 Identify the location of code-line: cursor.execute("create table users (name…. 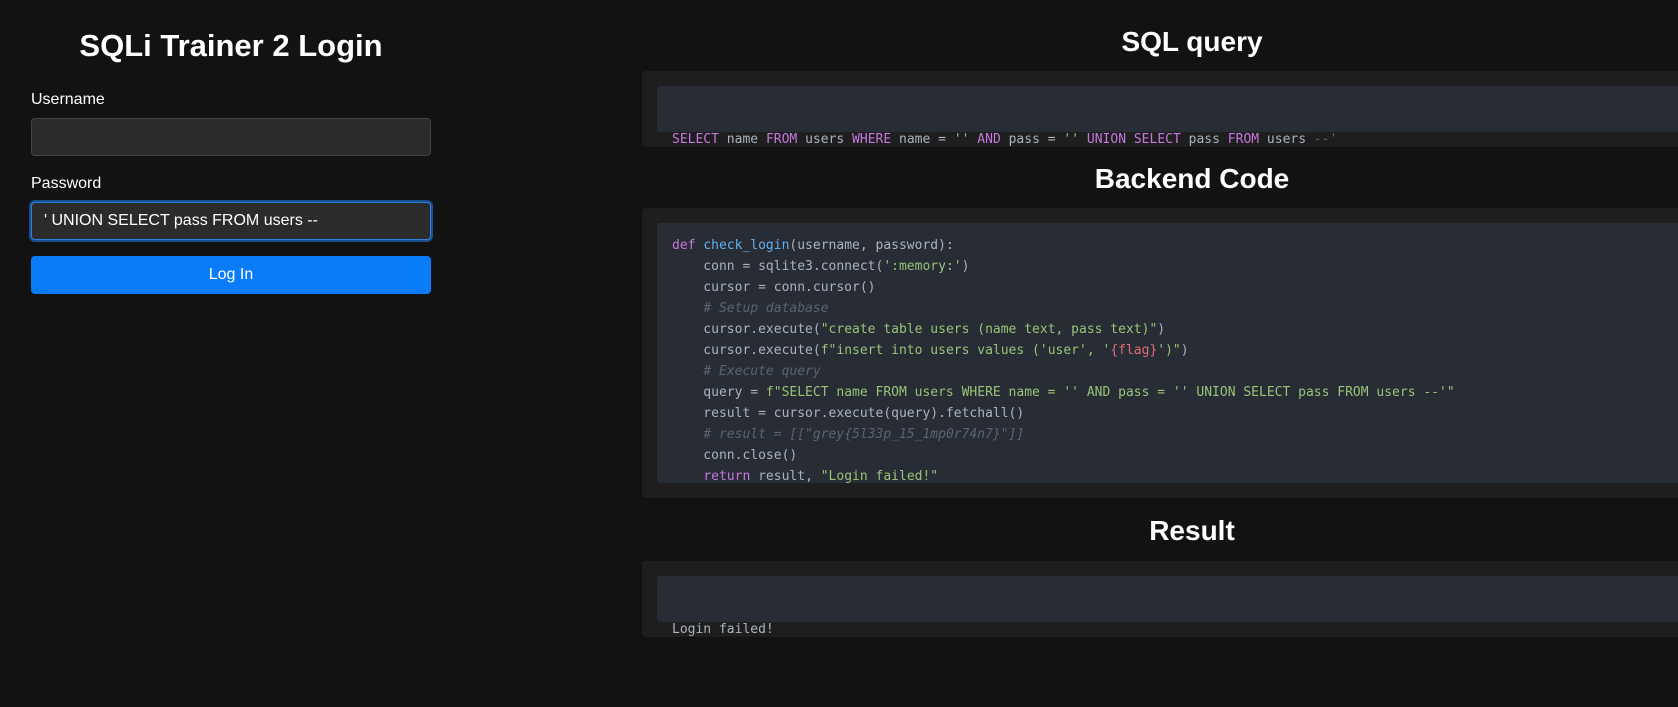
(1175, 329).